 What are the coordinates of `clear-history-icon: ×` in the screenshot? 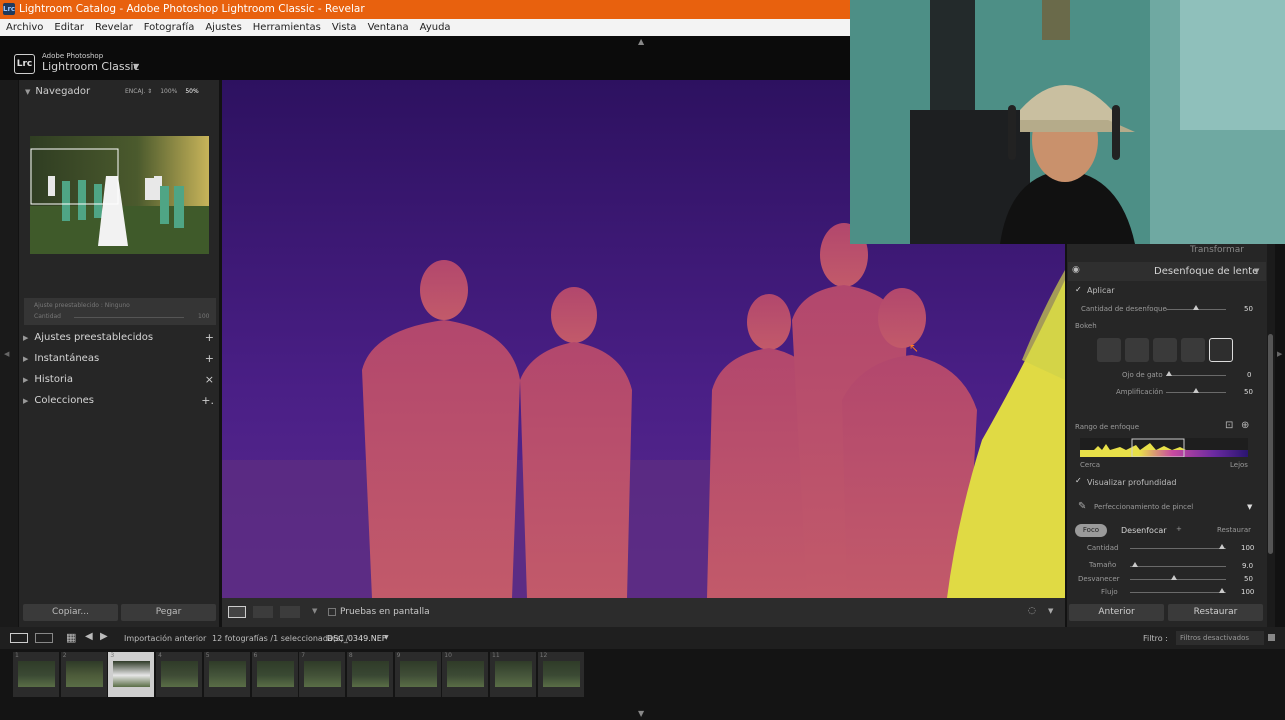 It's located at (209, 380).